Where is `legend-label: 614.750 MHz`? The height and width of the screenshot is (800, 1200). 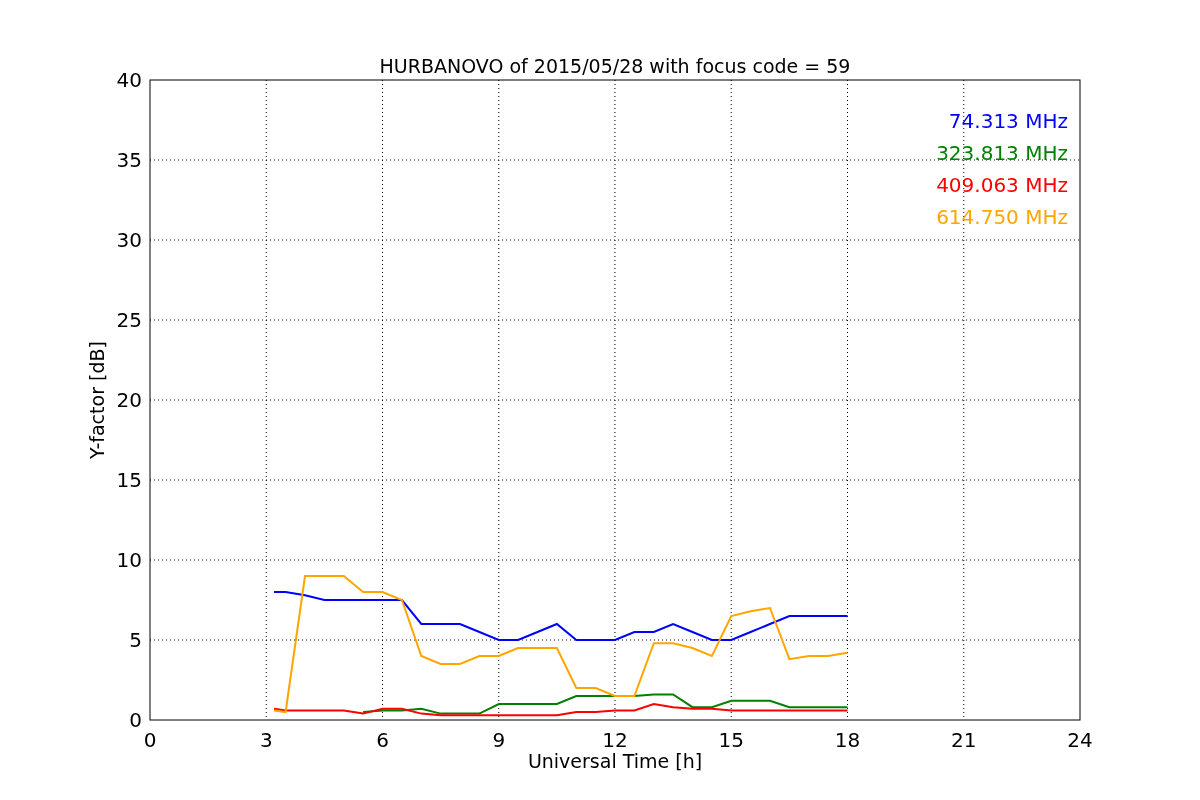 legend-label: 614.750 MHz is located at coordinates (1002, 217).